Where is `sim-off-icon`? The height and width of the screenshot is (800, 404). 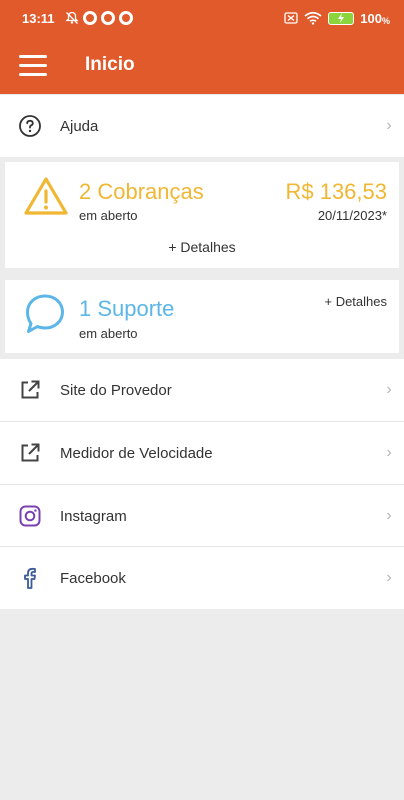
sim-off-icon is located at coordinates (291, 18).